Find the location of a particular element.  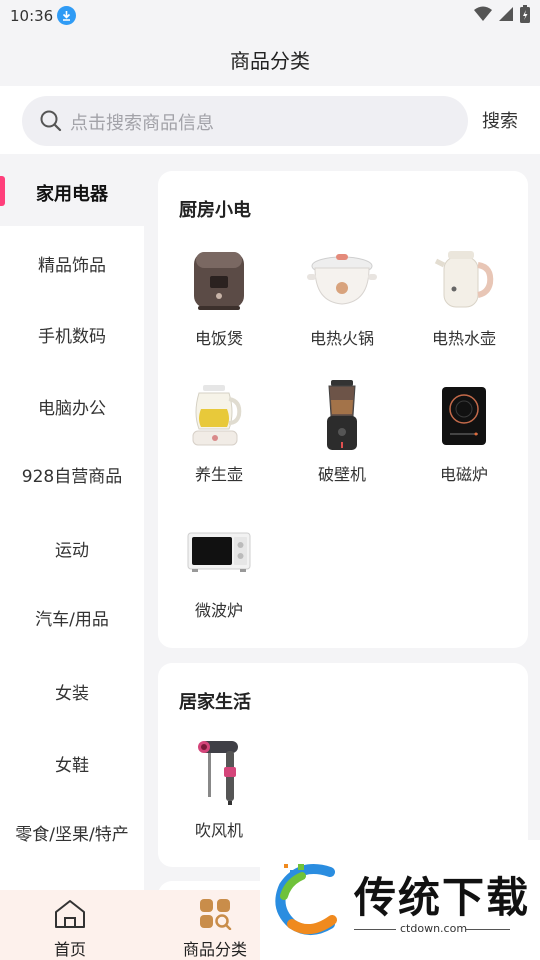

sidebar-item-womens-clothing: 女装 is located at coordinates (72, 691).